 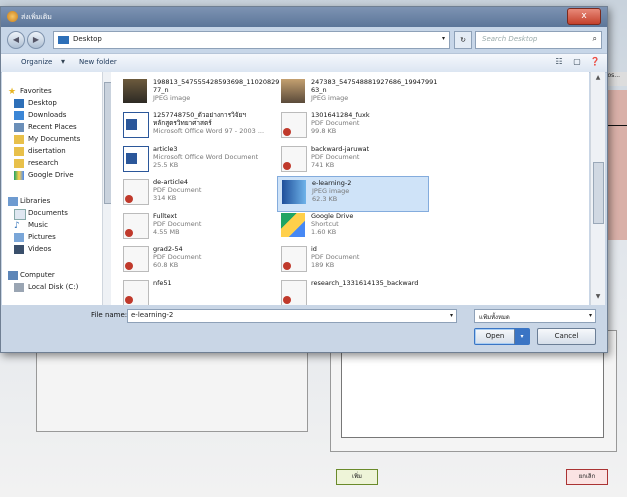 I want to click on search-input: Search Desktop ⌕, so click(x=538, y=40).